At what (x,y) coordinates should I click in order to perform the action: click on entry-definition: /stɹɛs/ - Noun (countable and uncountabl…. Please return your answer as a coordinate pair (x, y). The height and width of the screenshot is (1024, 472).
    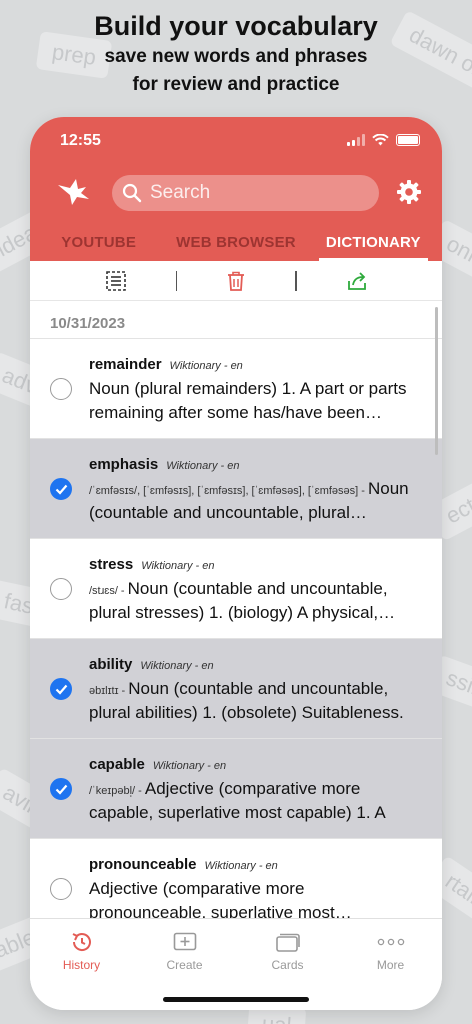
    Looking at the image, I should click on (256, 600).